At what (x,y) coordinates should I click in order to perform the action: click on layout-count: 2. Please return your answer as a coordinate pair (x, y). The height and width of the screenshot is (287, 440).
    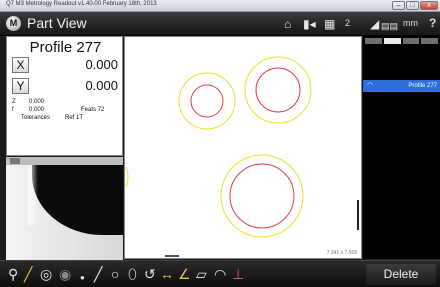
    Looking at the image, I should click on (347, 23).